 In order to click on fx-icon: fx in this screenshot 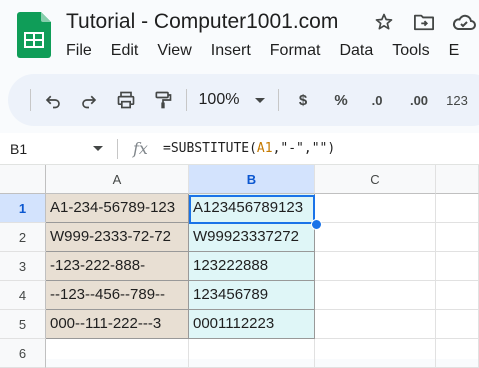, I will do `click(140, 148)`.